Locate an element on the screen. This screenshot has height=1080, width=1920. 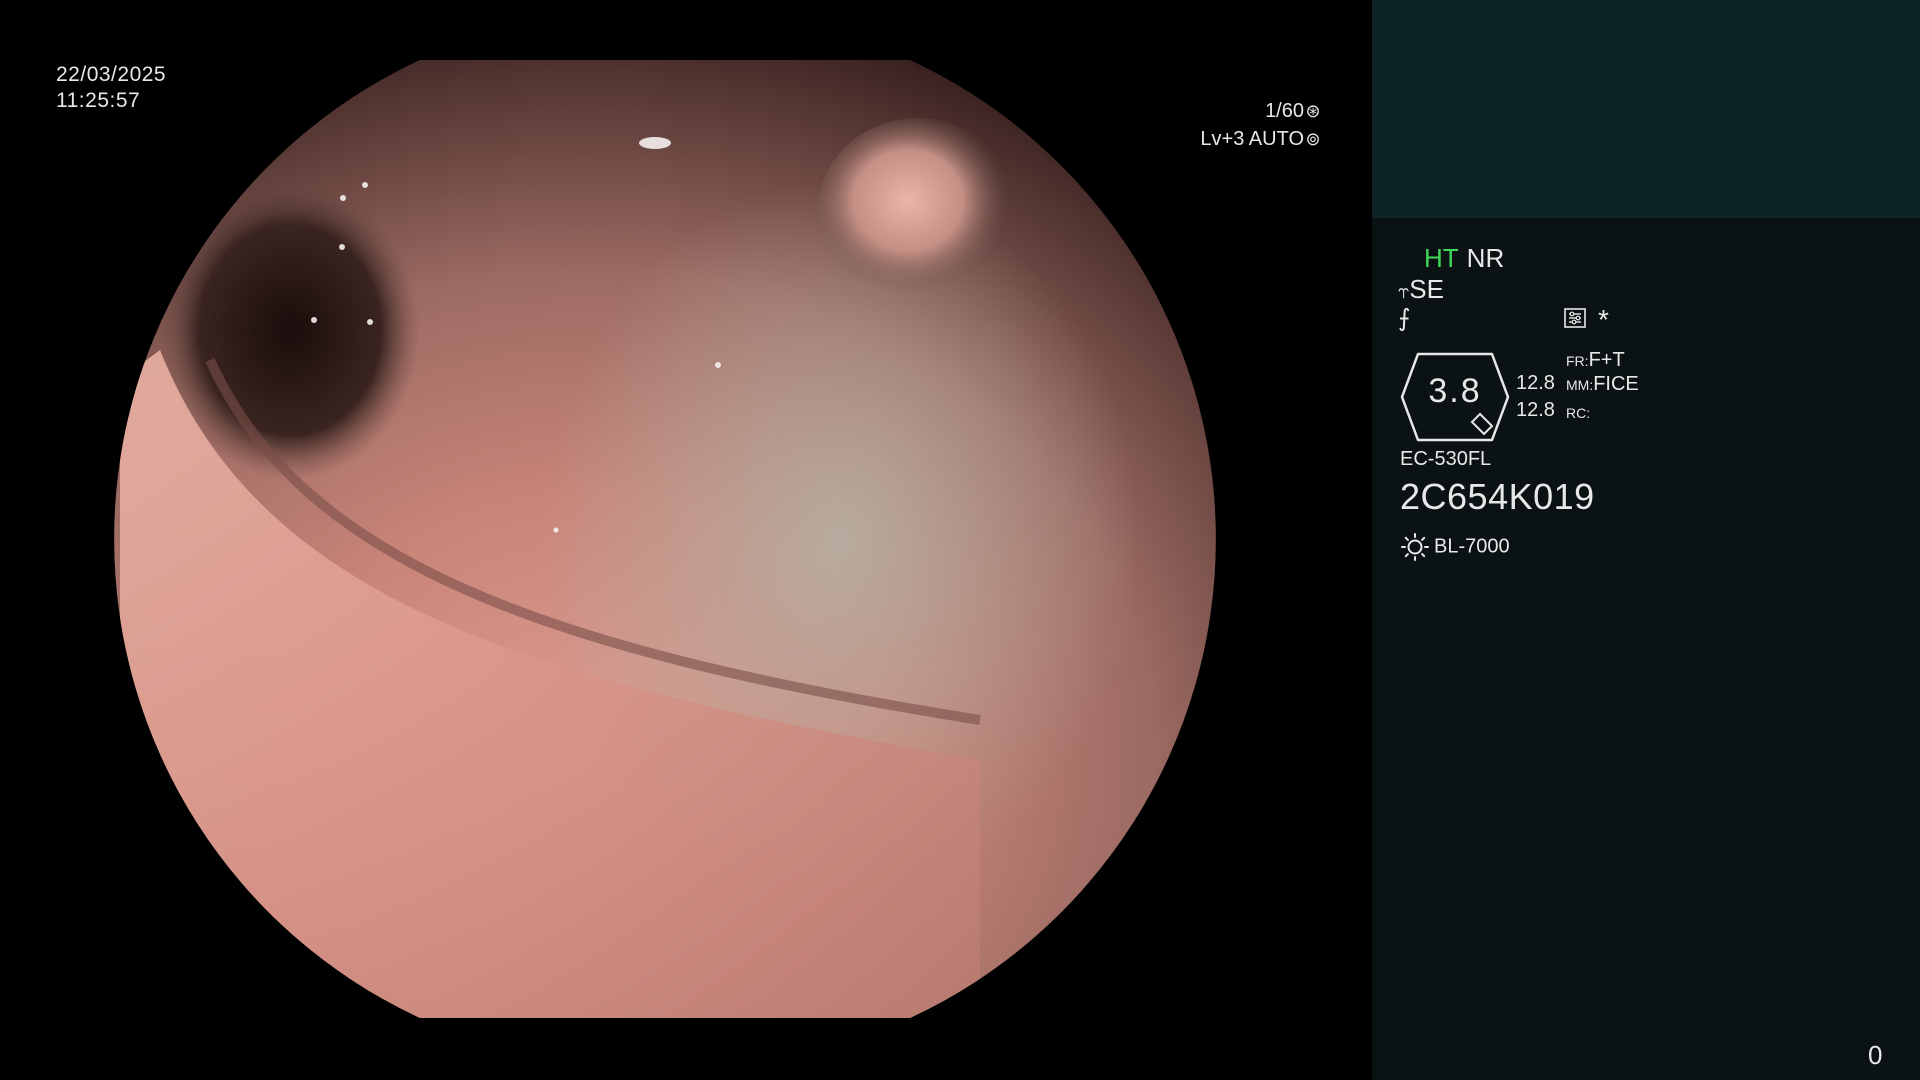
enhancement-row: HT NR is located at coordinates (1464, 258).